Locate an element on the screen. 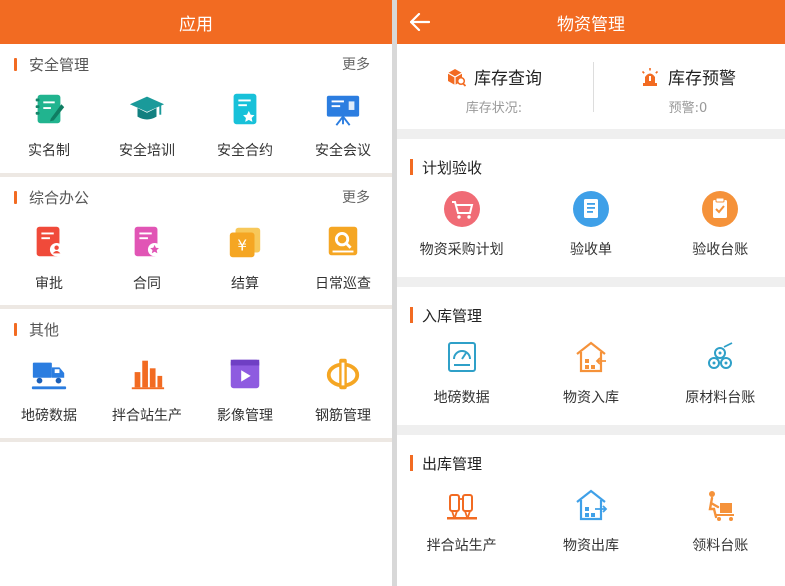  item-label: 地磅数据 is located at coordinates (461, 398).